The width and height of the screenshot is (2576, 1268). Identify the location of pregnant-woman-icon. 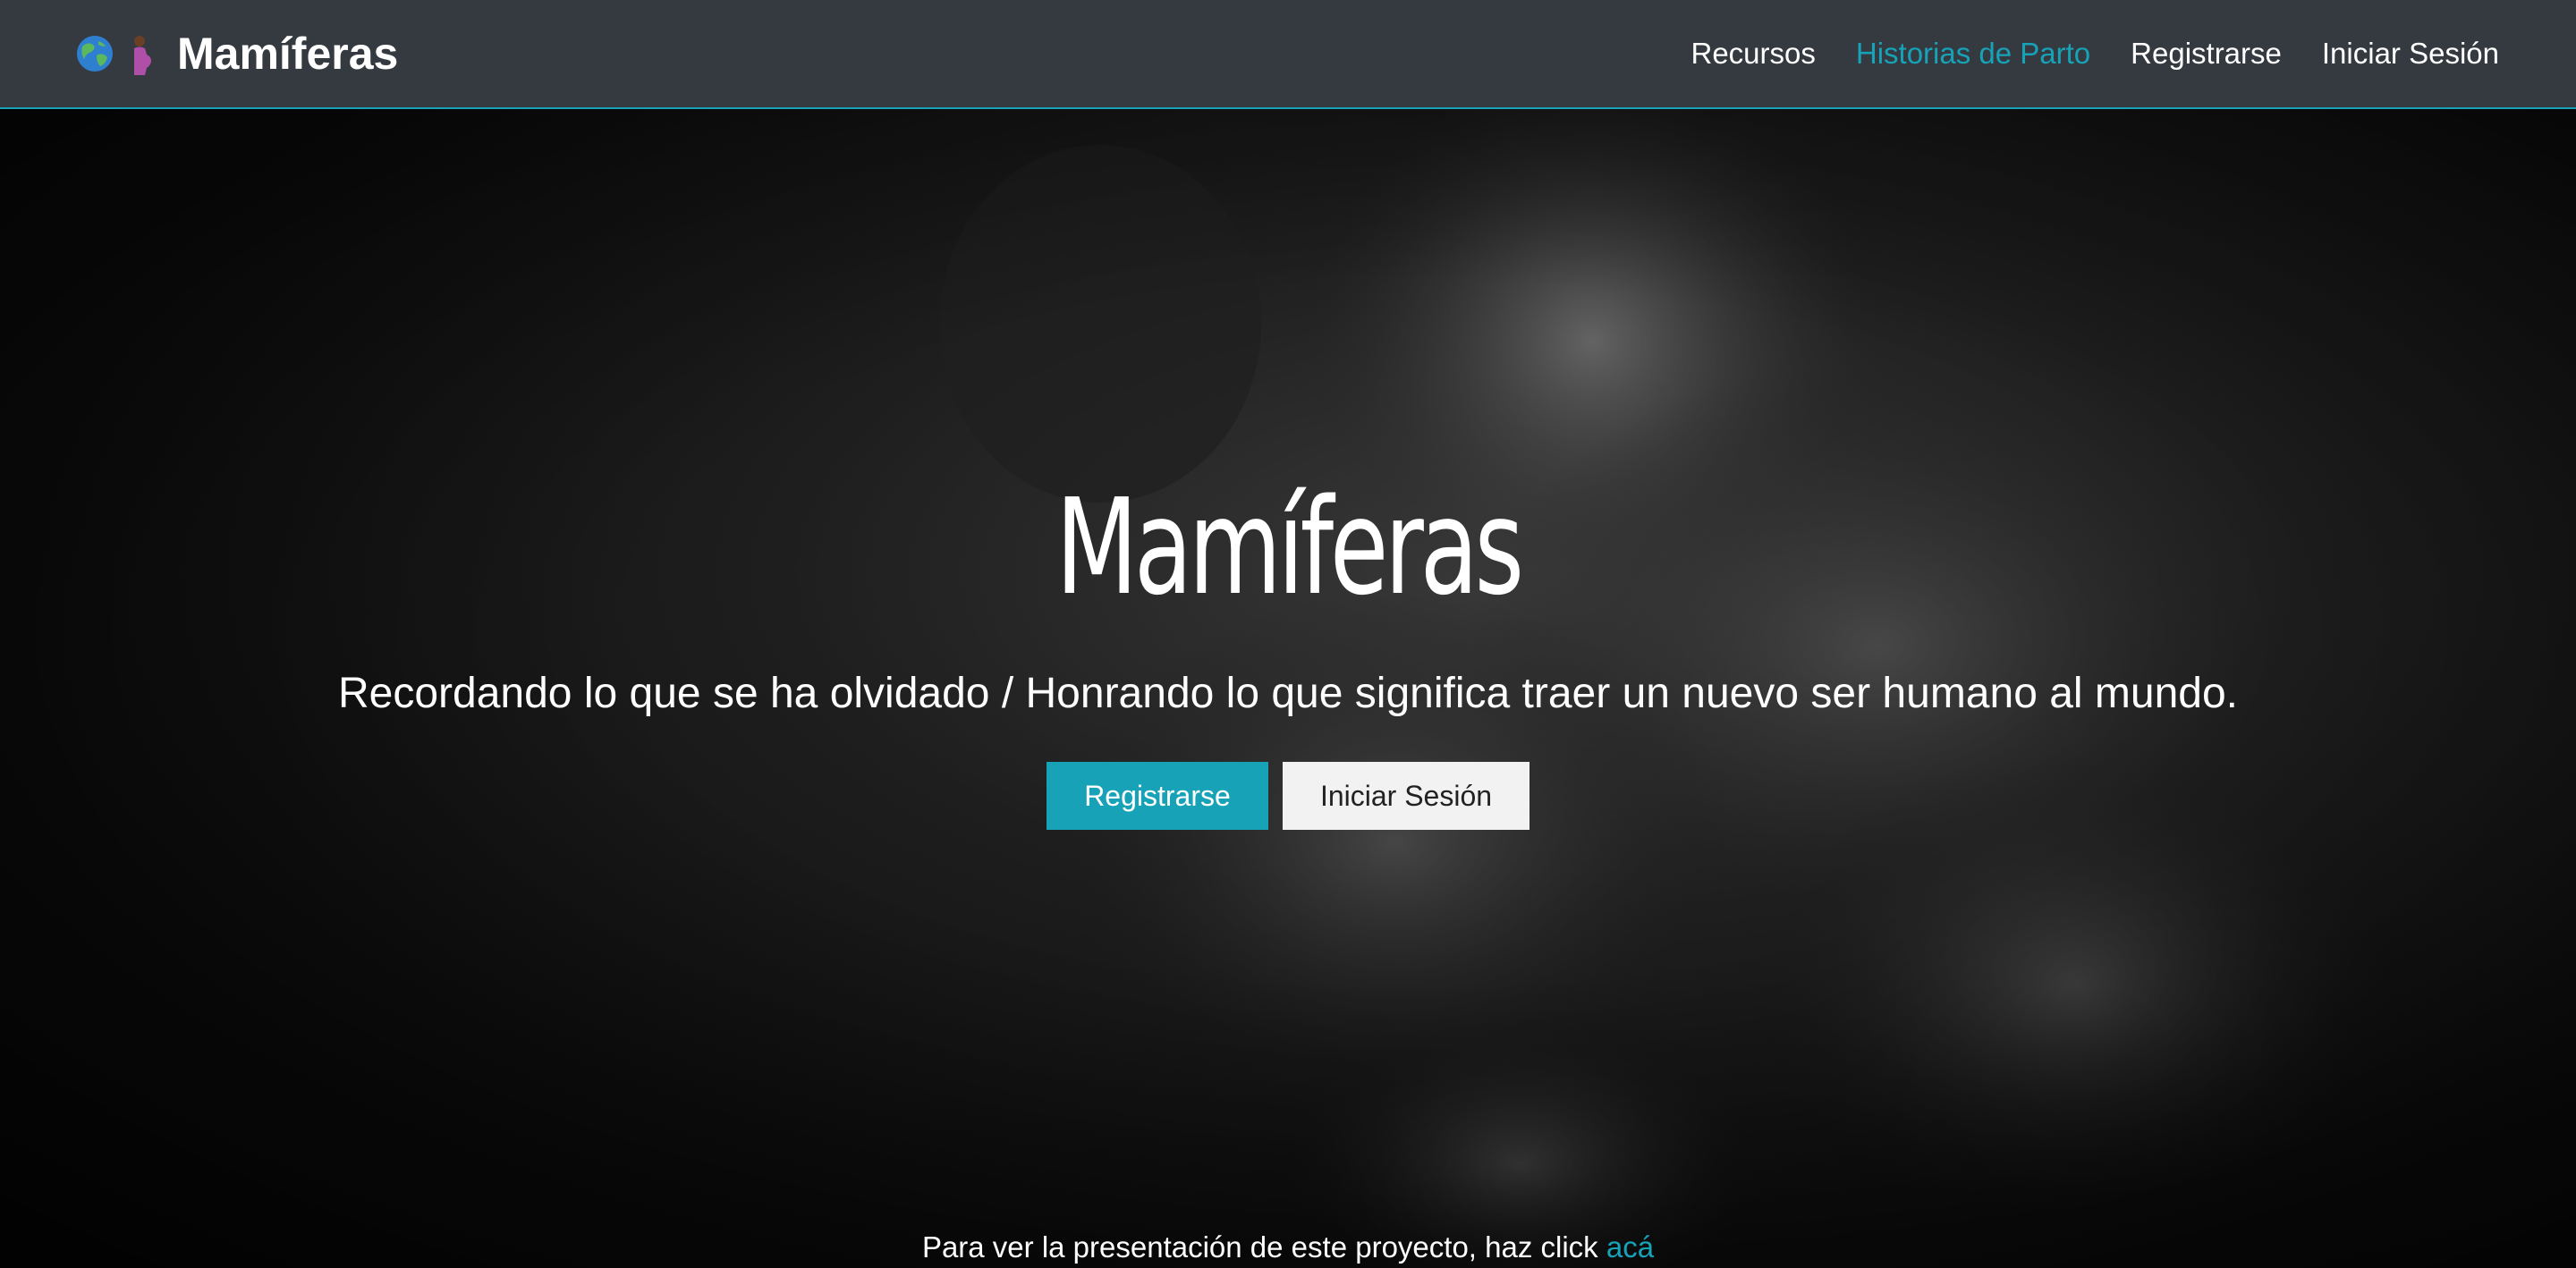
(141, 54).